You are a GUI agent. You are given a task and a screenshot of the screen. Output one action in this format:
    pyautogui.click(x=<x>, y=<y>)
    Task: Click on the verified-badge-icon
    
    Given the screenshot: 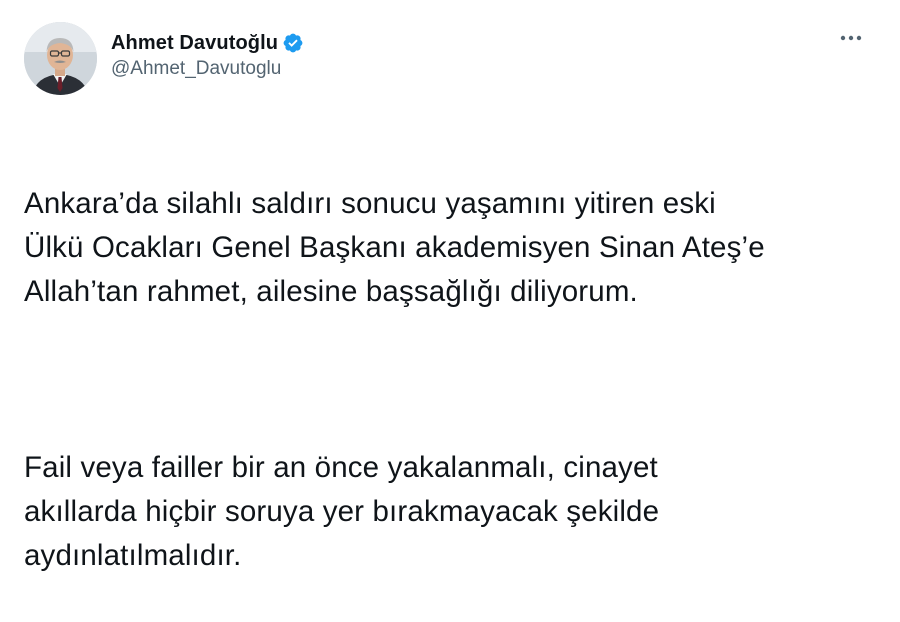 What is the action you would take?
    pyautogui.click(x=293, y=43)
    